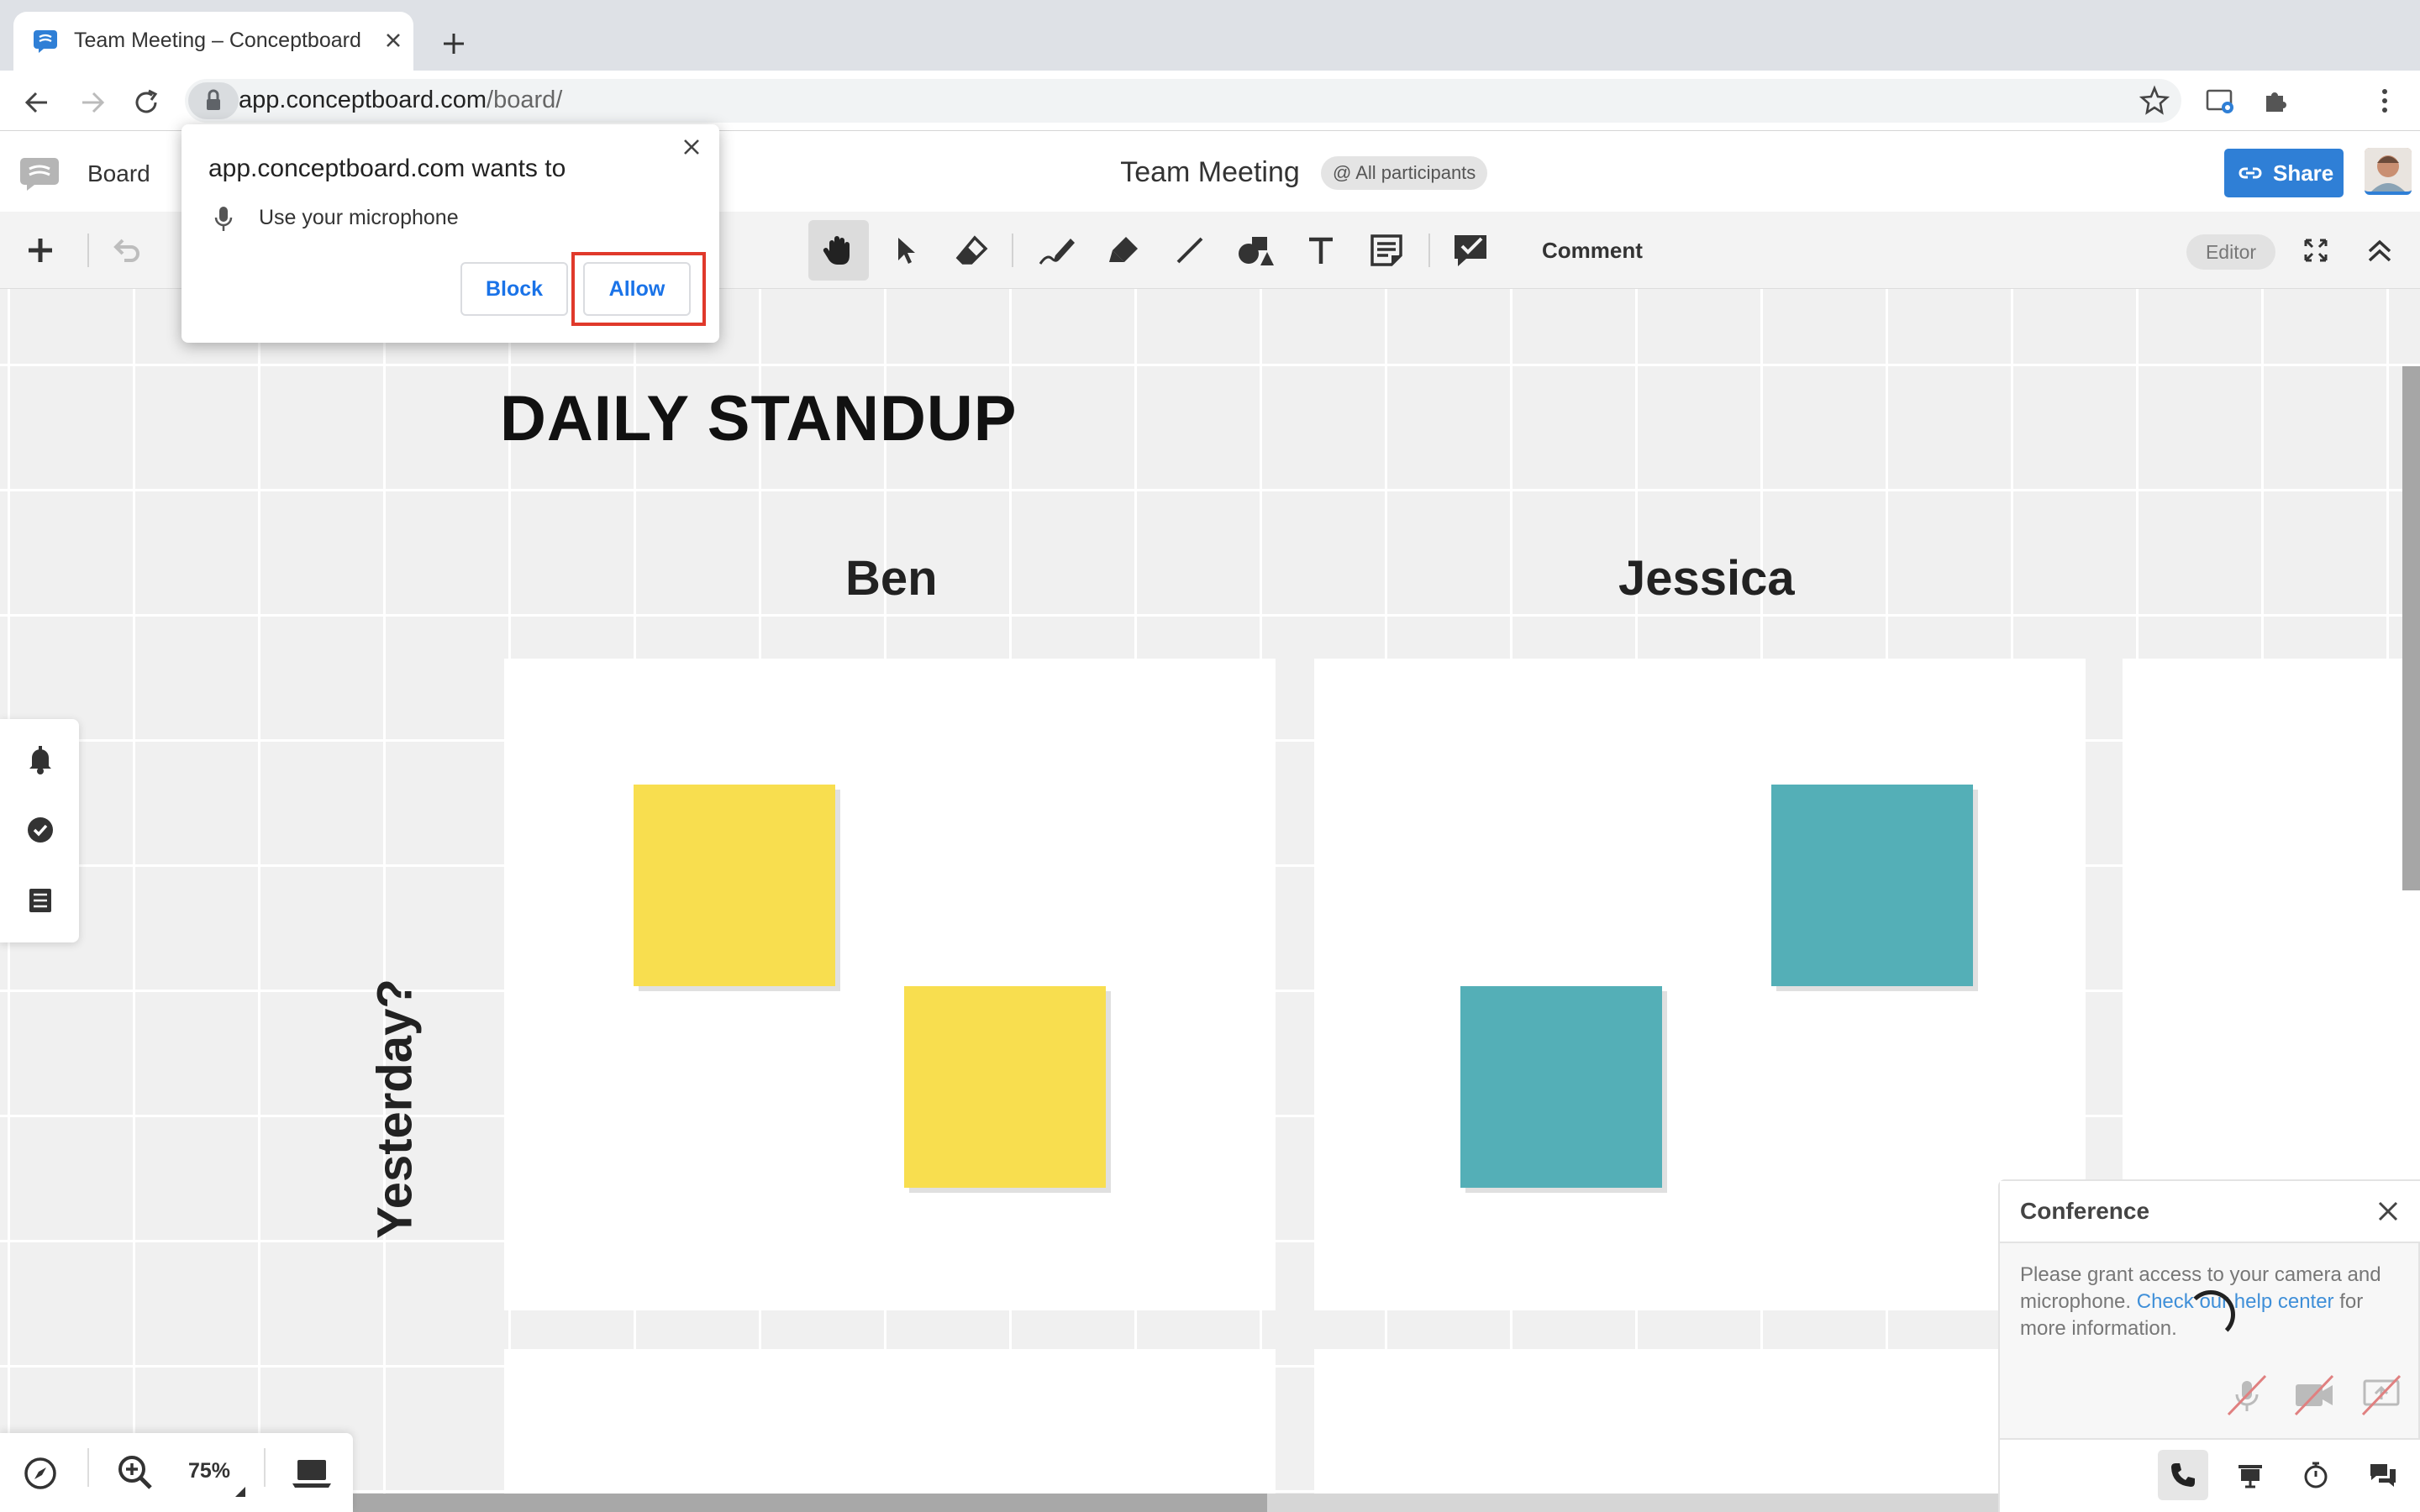 The height and width of the screenshot is (1512, 2420). I want to click on jessica-next-row-panel, so click(1700, 1430).